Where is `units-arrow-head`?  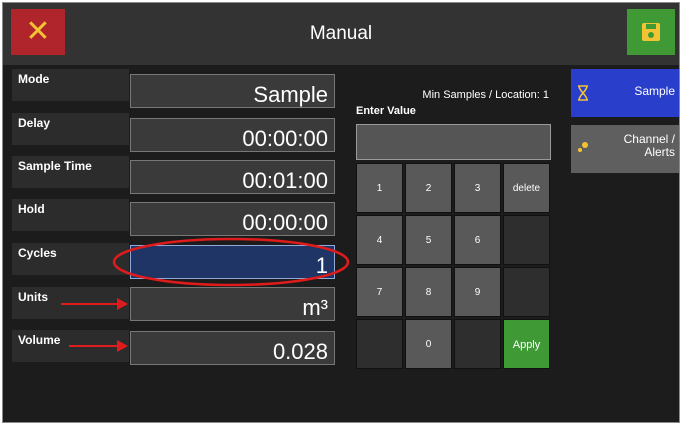 units-arrow-head is located at coordinates (122, 304).